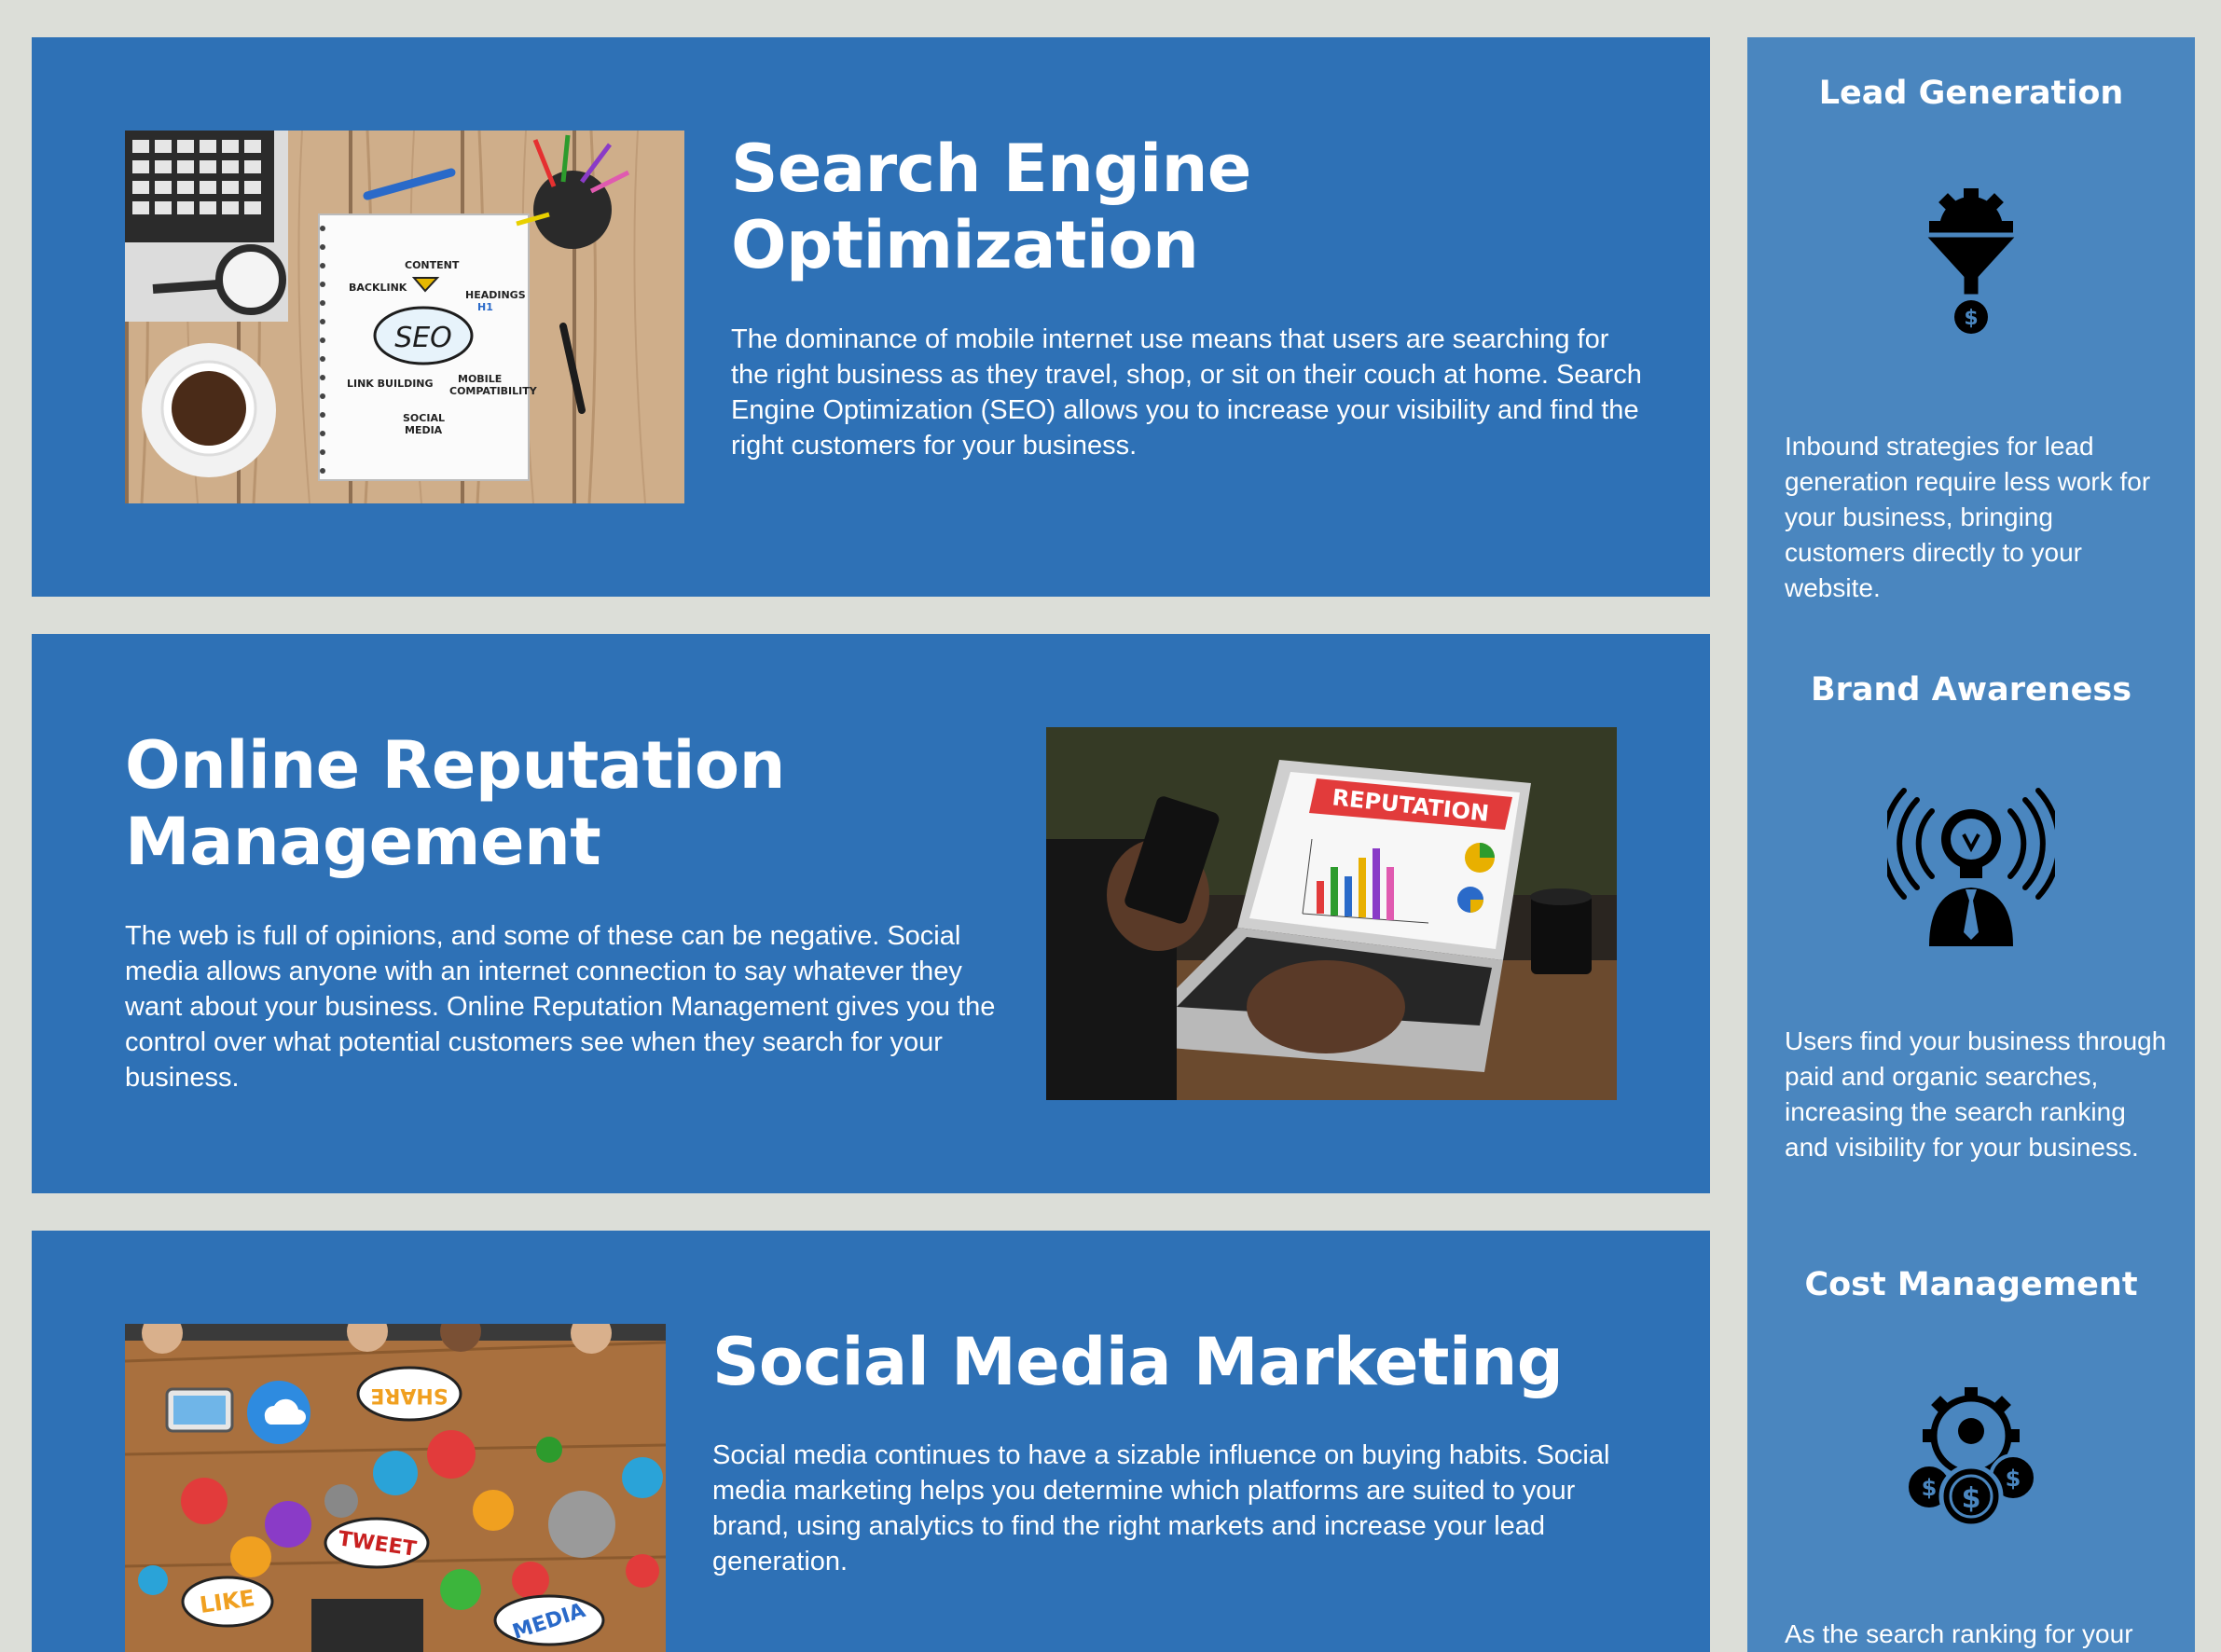  Describe the element at coordinates (1971, 93) in the screenshot. I see `lead-generation-title: Lead Generation` at that location.